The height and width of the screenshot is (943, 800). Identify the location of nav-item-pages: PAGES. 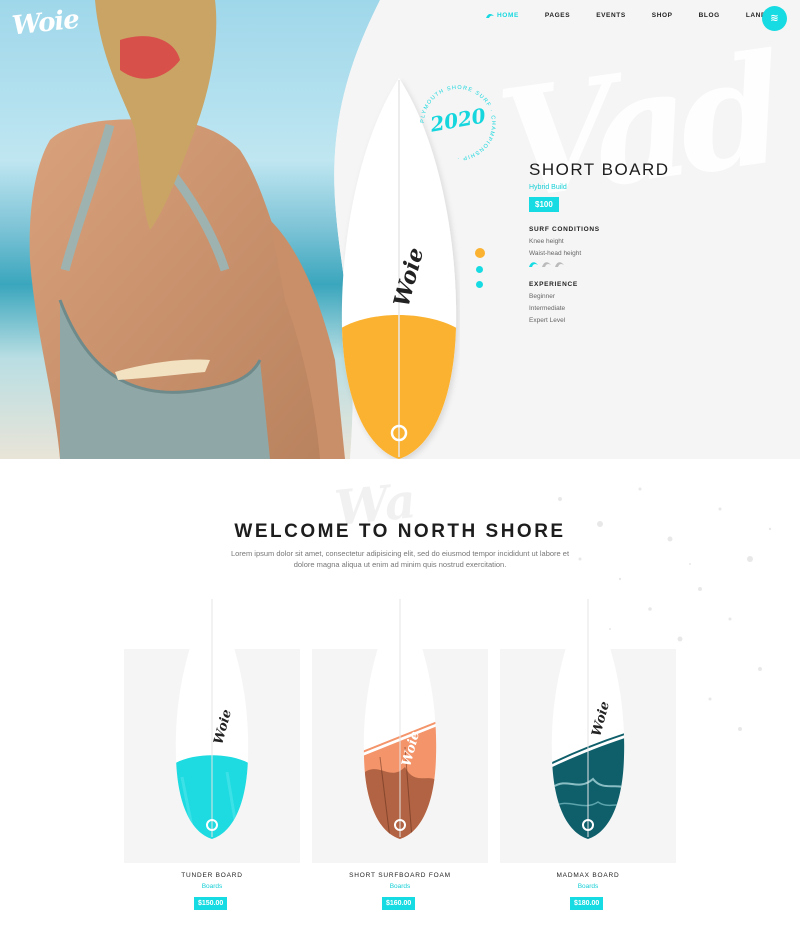
(557, 15).